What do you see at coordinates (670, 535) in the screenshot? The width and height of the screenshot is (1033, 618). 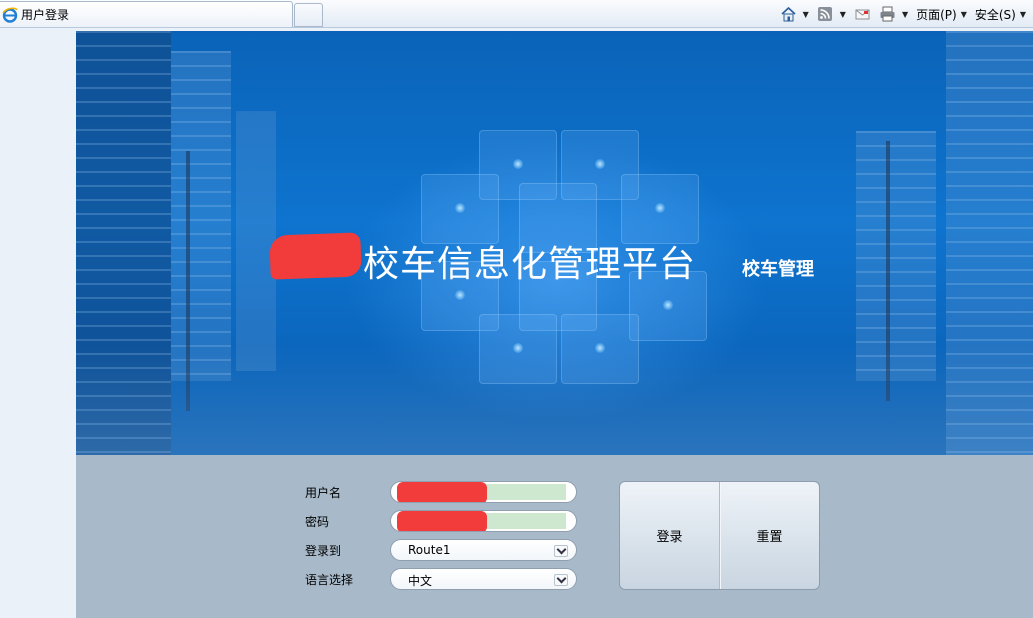 I see `login-button: 登录` at bounding box center [670, 535].